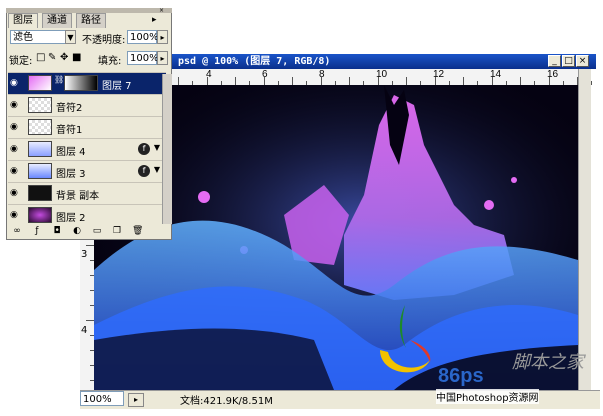 This screenshot has width=603, height=416. What do you see at coordinates (37, 231) in the screenshot?
I see `add-style-icon: ƒ` at bounding box center [37, 231].